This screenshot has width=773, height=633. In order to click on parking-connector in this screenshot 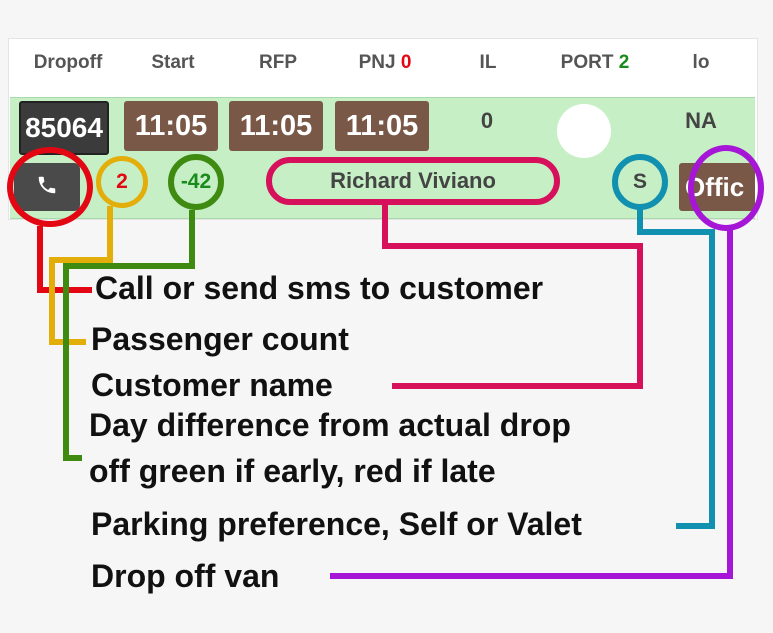, I will do `click(676, 368)`.